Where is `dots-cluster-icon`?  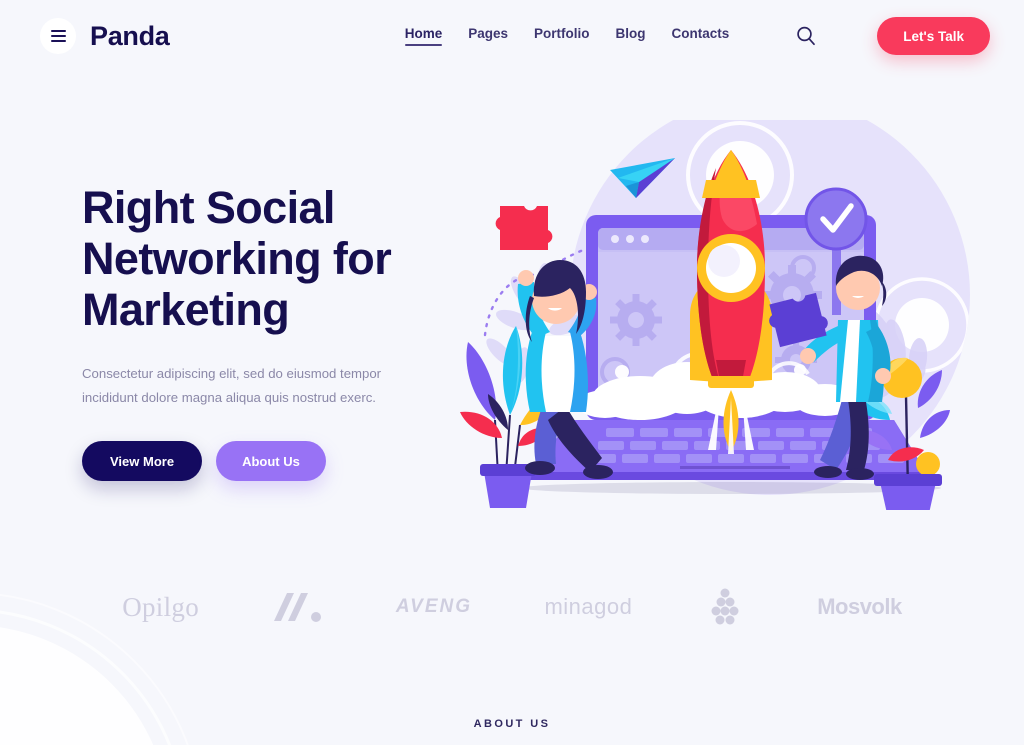
dots-cluster-icon is located at coordinates (725, 606).